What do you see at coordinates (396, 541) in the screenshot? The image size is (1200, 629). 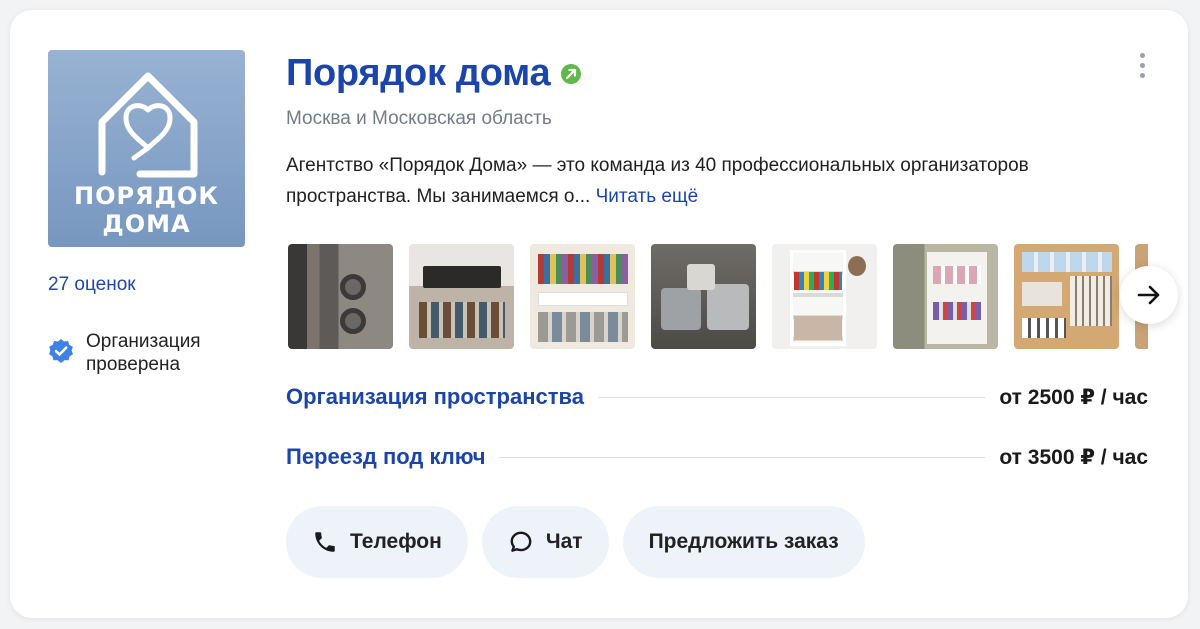 I see `phone-button-label: Телефон` at bounding box center [396, 541].